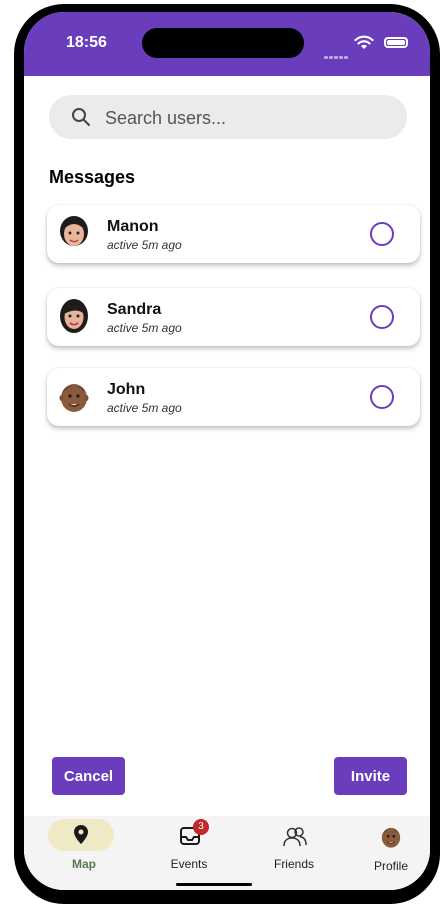 Image resolution: width=444 pixels, height=910 pixels. Describe the element at coordinates (134, 309) in the screenshot. I see `user-name: Sandra` at that location.